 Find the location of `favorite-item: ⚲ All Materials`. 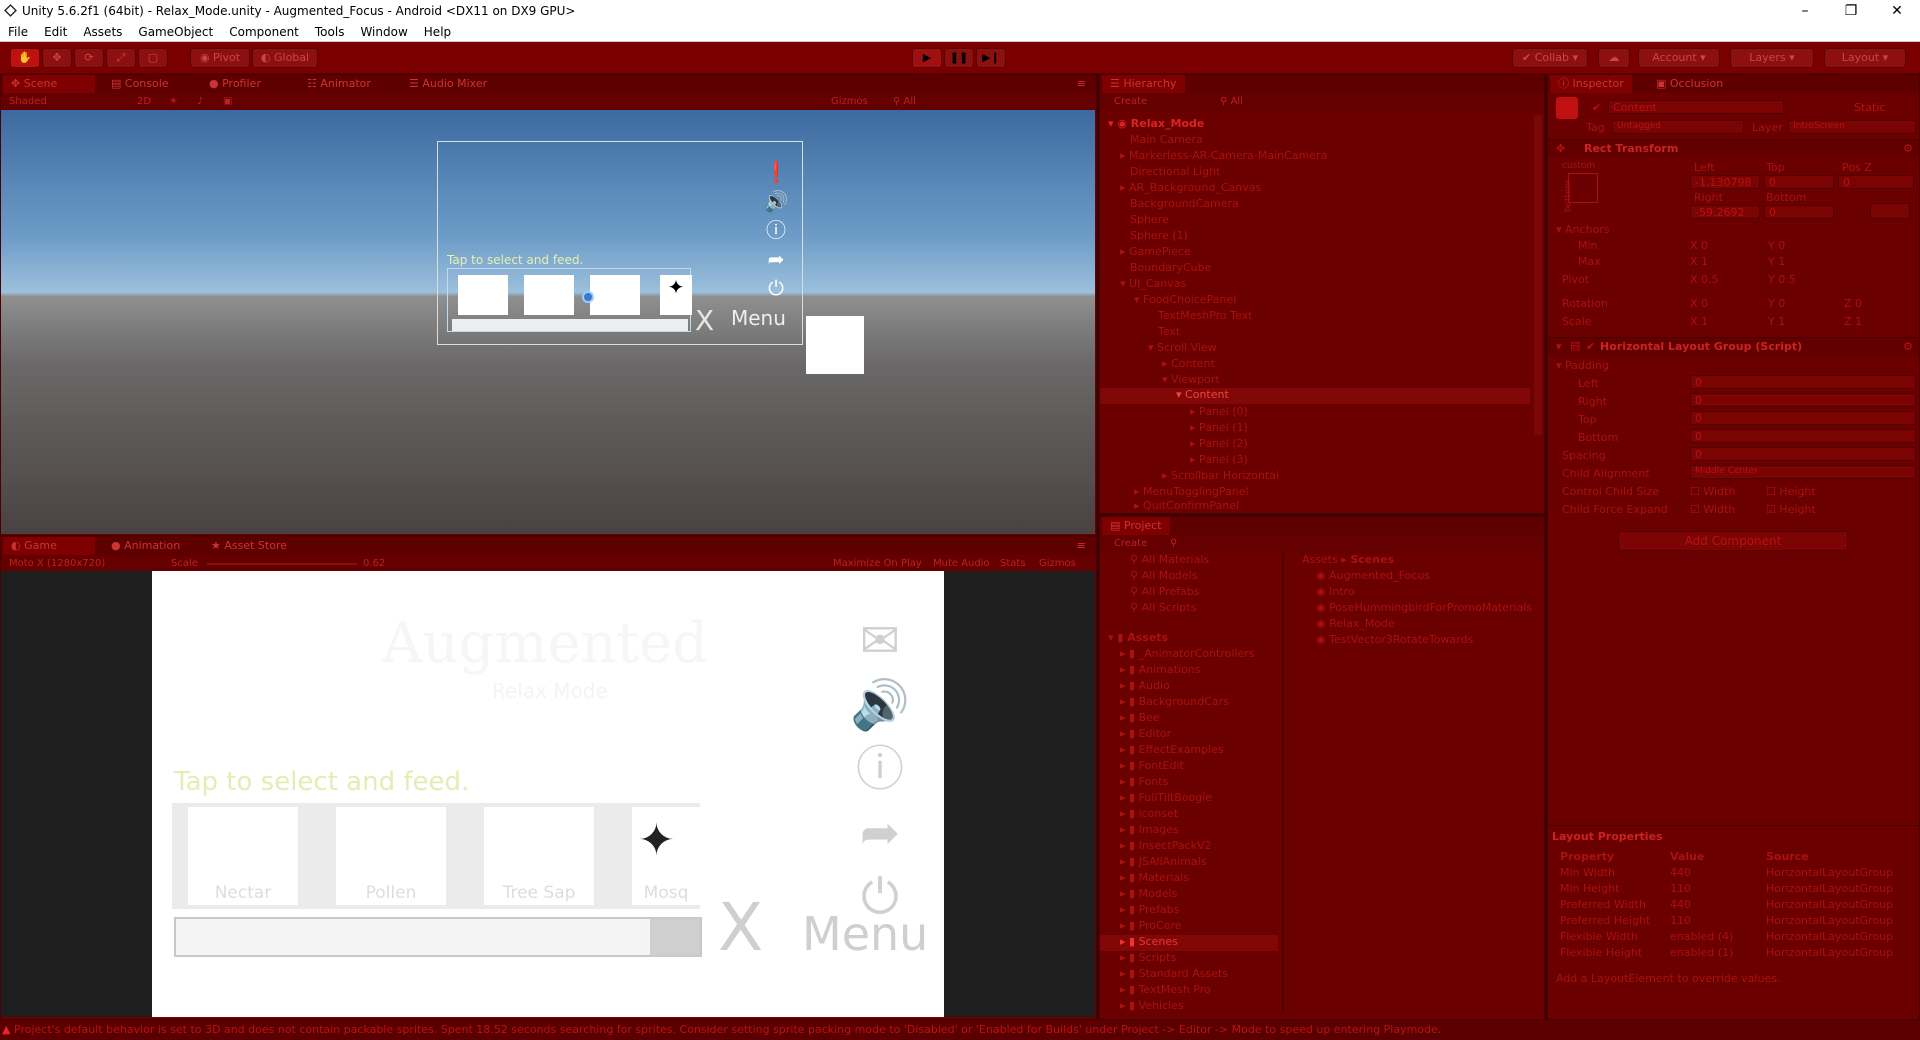

favorite-item: ⚲ All Materials is located at coordinates (1169, 559).